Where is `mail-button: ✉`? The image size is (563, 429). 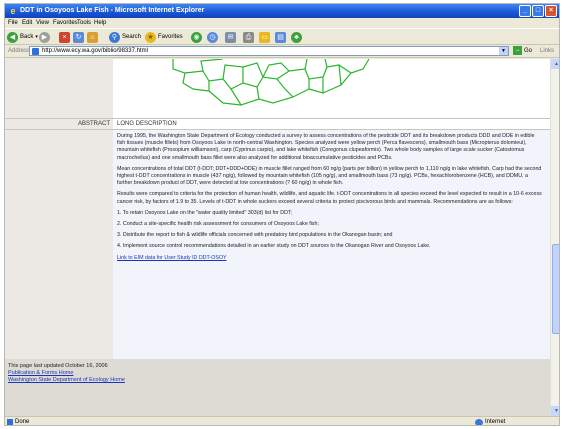 mail-button: ✉ is located at coordinates (231, 37).